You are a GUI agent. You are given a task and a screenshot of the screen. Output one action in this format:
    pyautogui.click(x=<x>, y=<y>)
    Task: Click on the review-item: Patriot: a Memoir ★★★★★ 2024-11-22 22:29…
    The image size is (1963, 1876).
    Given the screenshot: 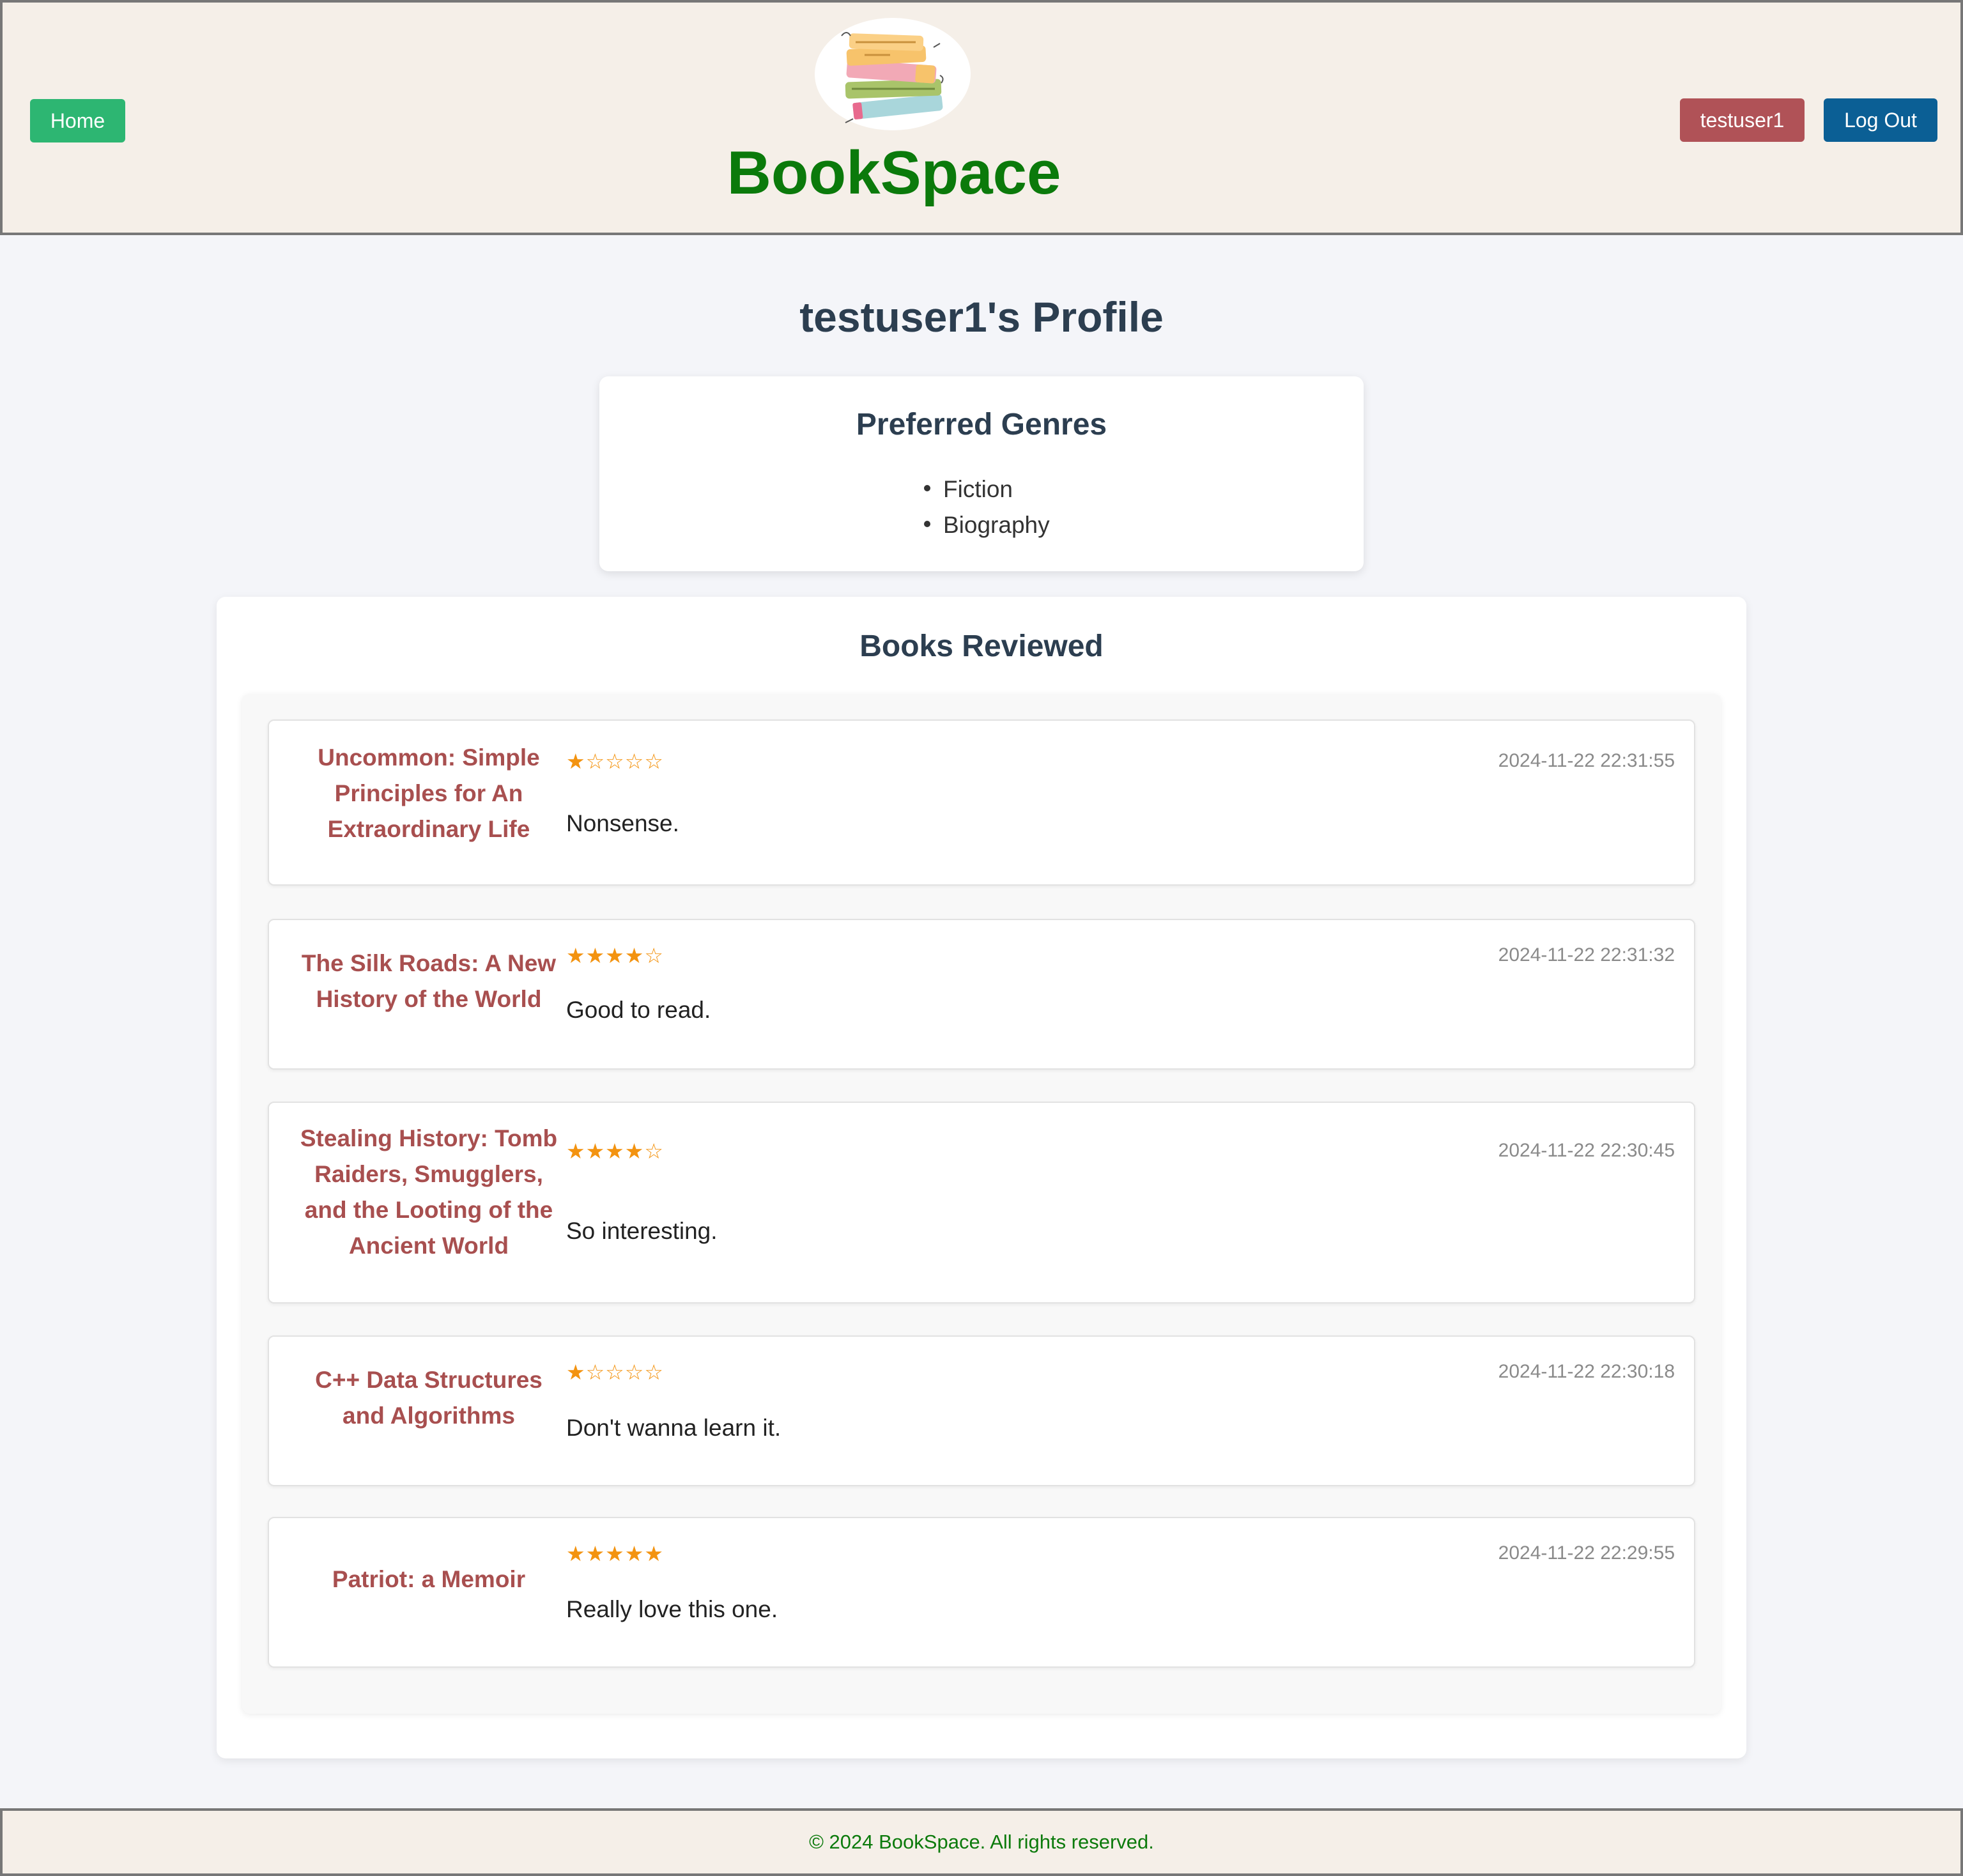 What is the action you would take?
    pyautogui.click(x=981, y=1592)
    